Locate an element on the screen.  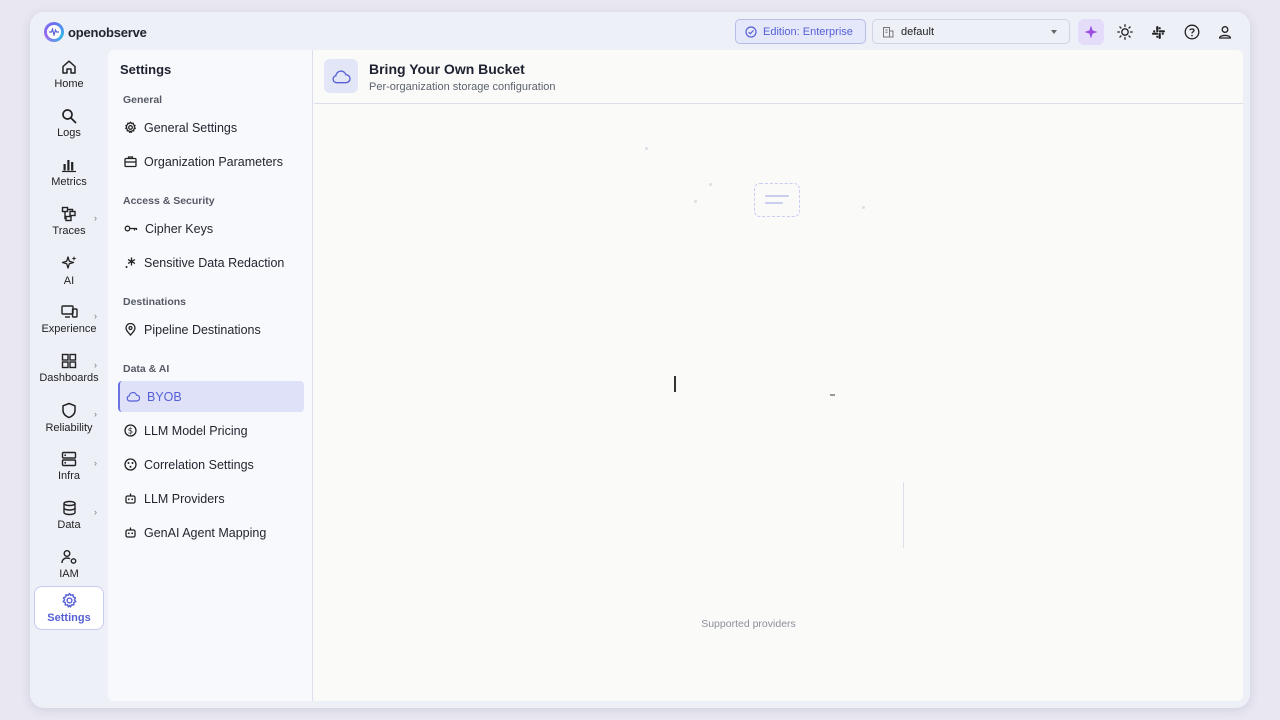
nav-iam-label: IAM is located at coordinates (69, 574).